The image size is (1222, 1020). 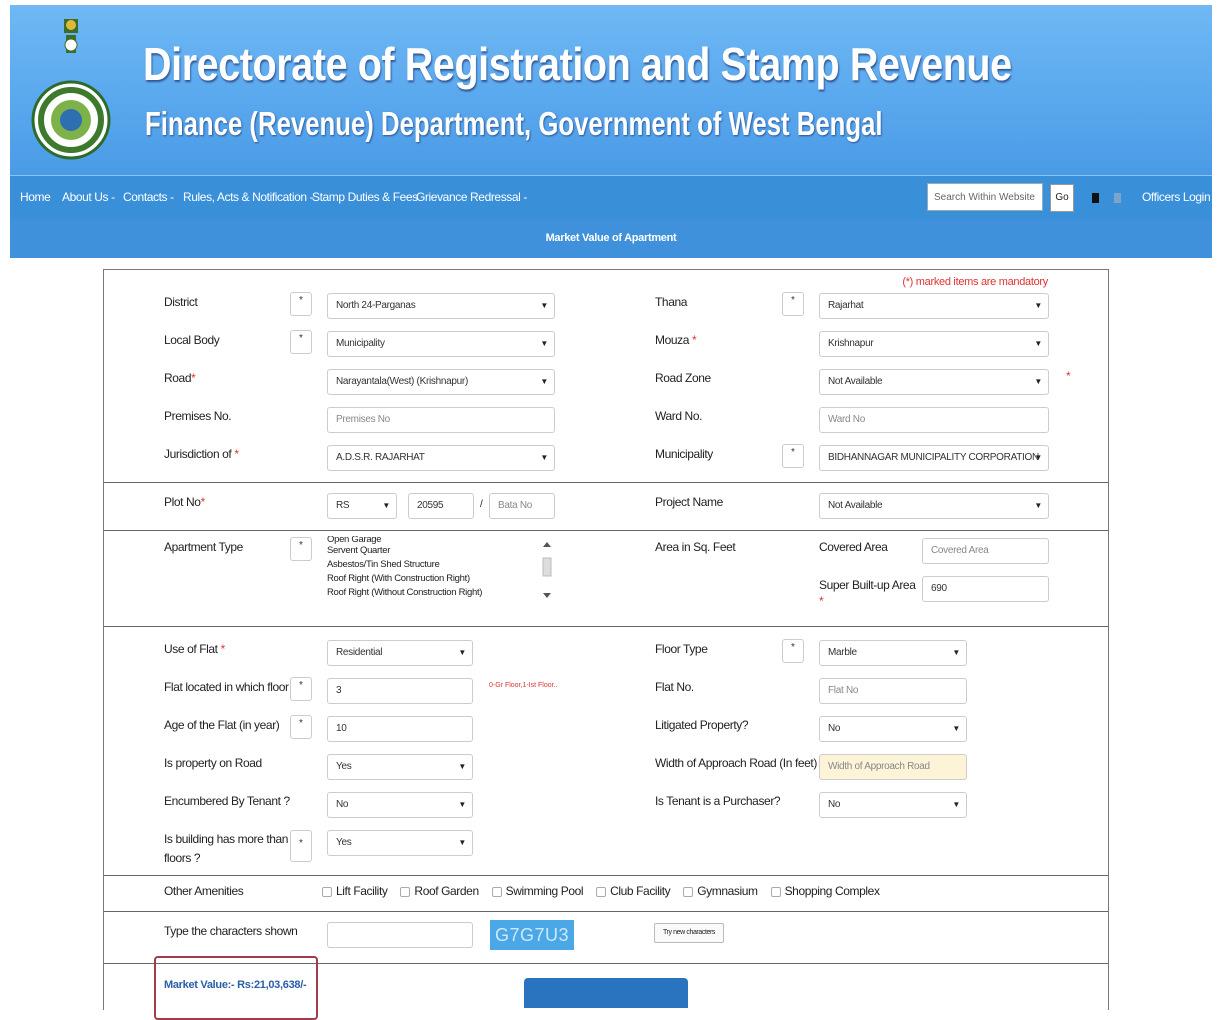 What do you see at coordinates (975, 282) in the screenshot?
I see `mandatory-note: (*) marked items are mandatory` at bounding box center [975, 282].